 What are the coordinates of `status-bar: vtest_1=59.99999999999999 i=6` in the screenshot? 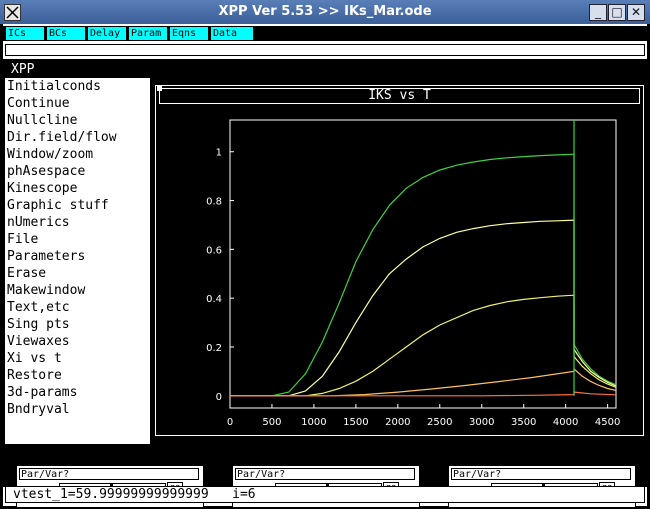 It's located at (325, 494).